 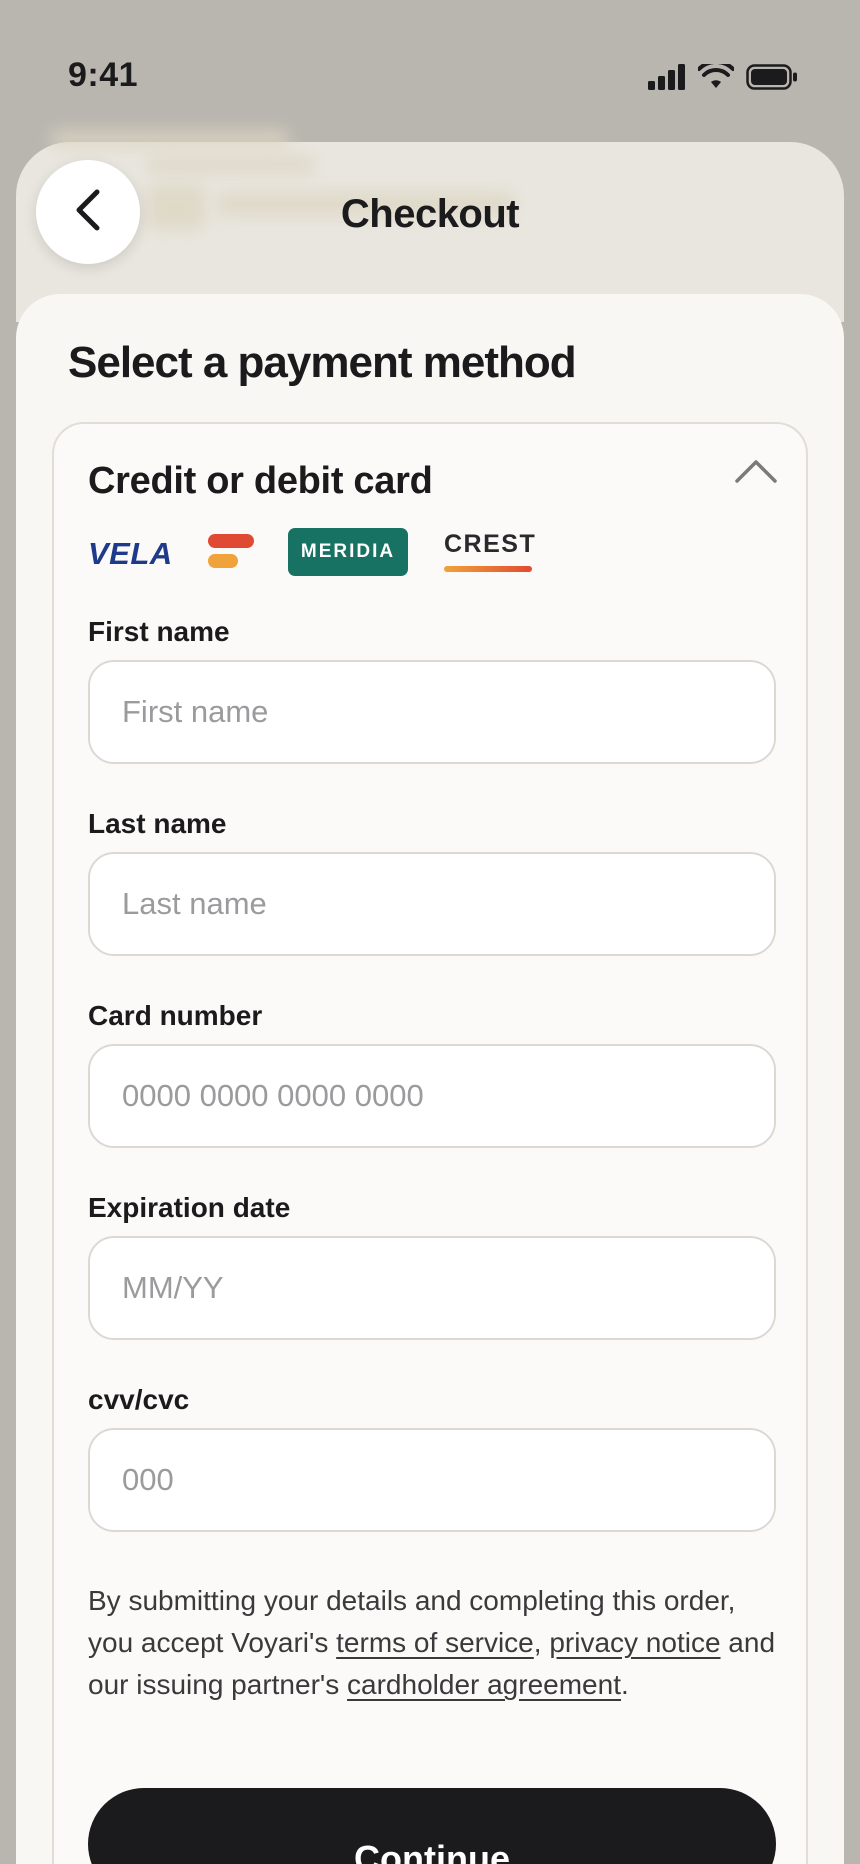 What do you see at coordinates (488, 569) in the screenshot?
I see `crest-logo-bar` at bounding box center [488, 569].